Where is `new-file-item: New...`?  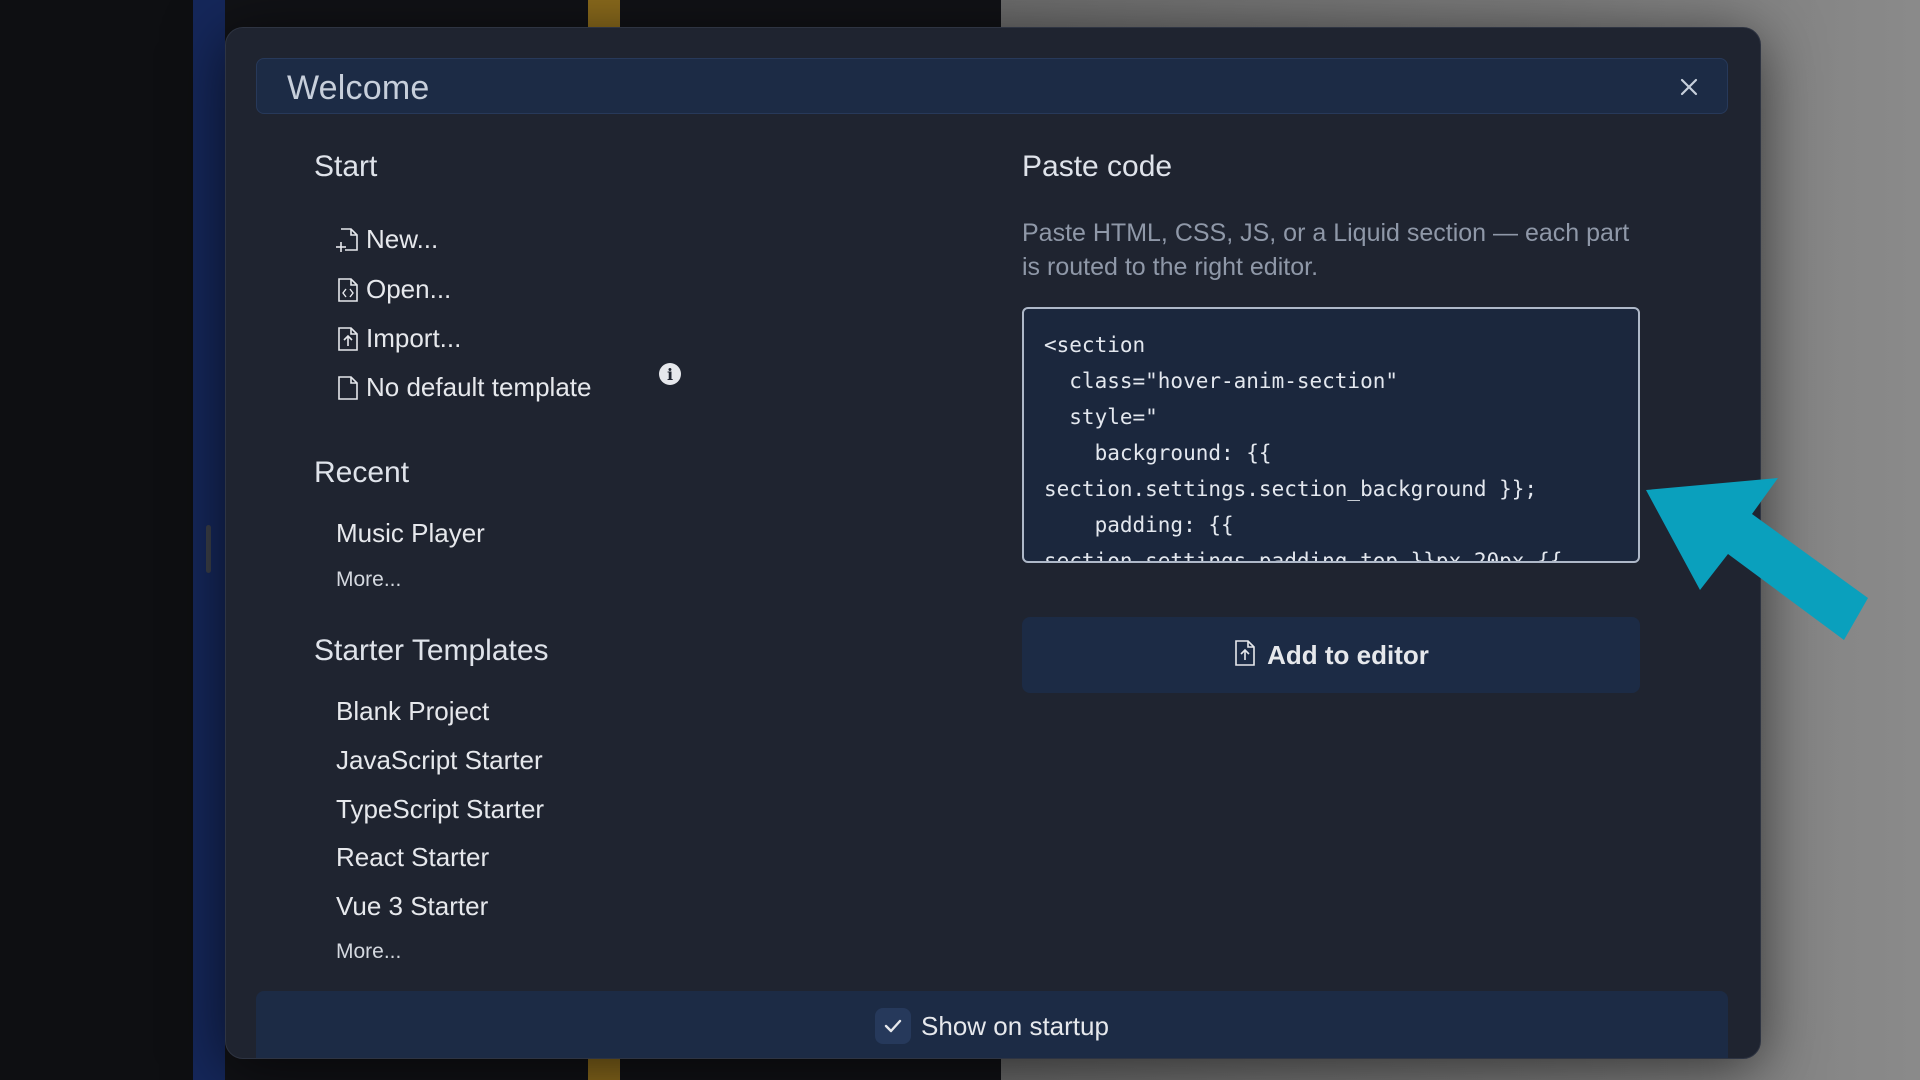 new-file-item: New... is located at coordinates (387, 239).